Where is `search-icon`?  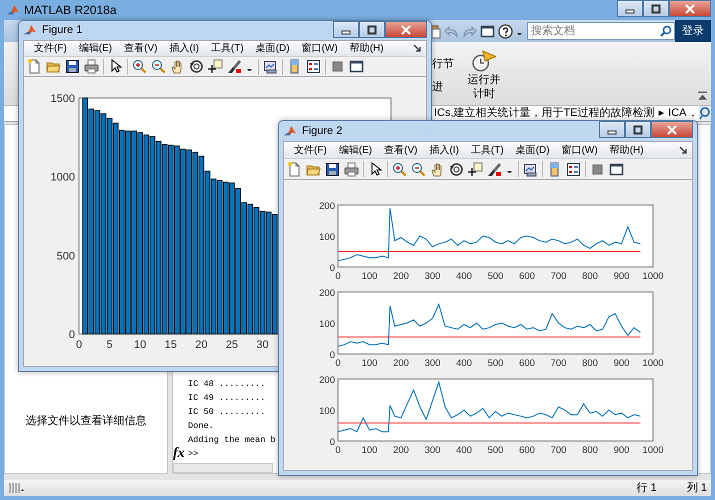 search-icon is located at coordinates (705, 113).